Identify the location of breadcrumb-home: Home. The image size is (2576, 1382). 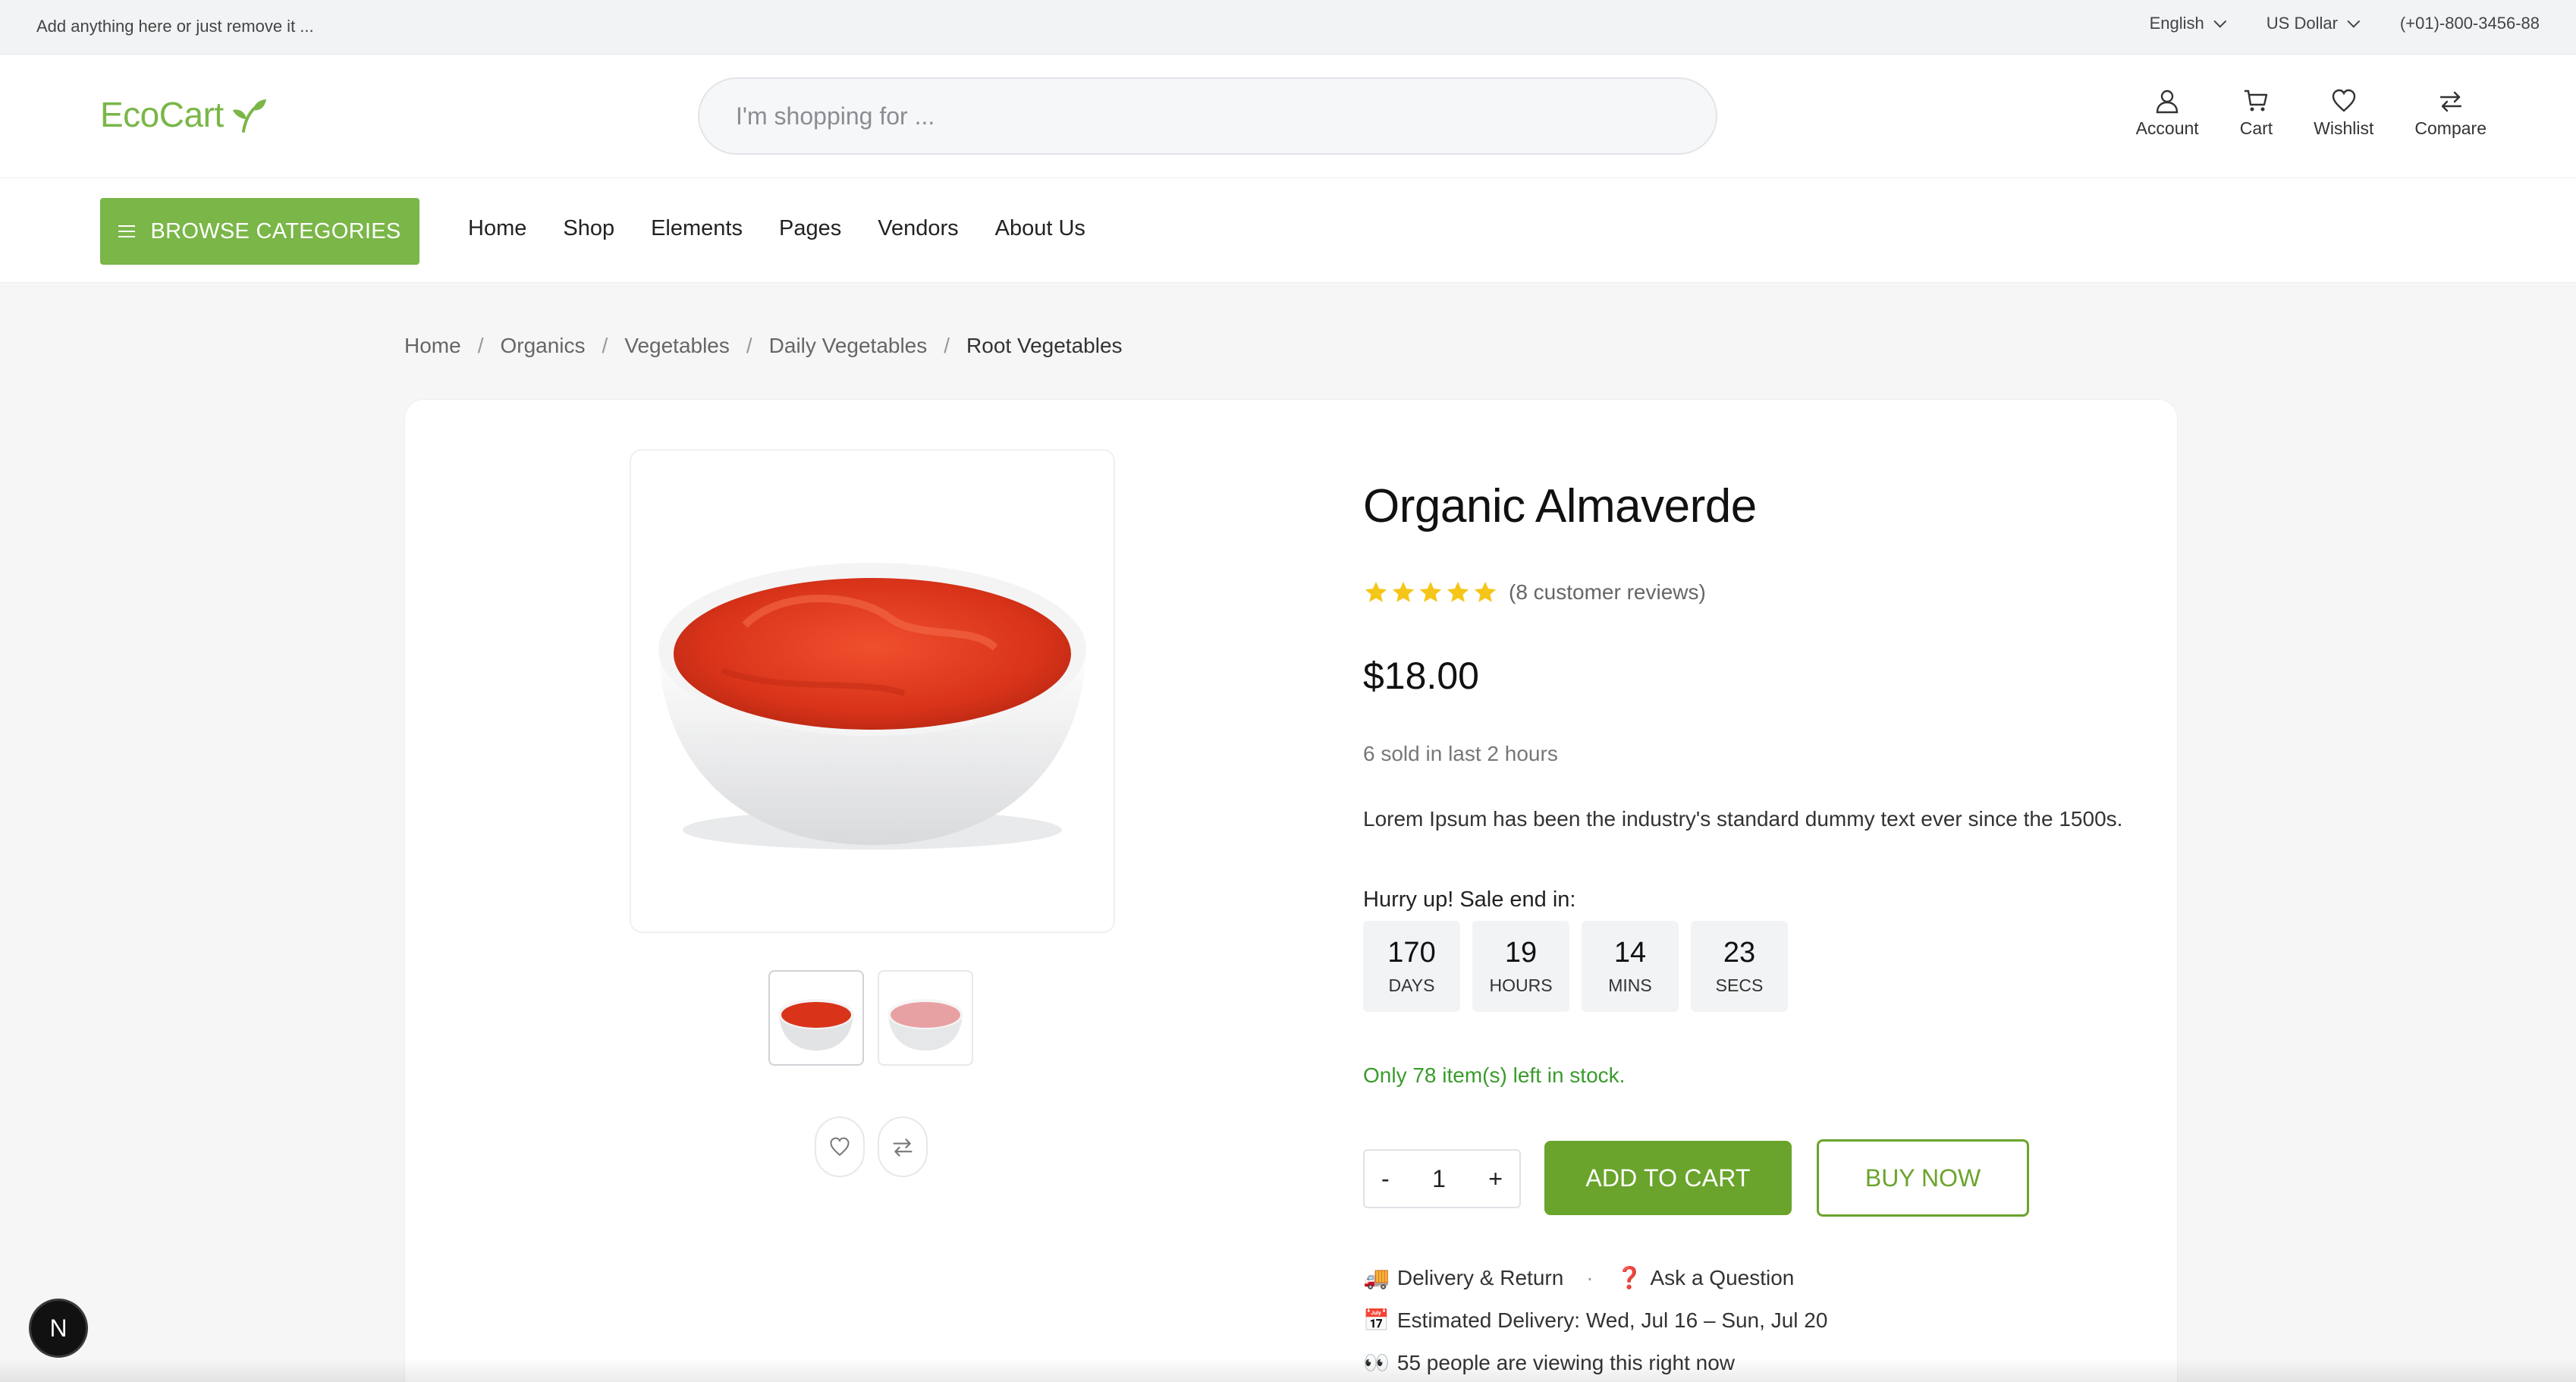
(432, 346).